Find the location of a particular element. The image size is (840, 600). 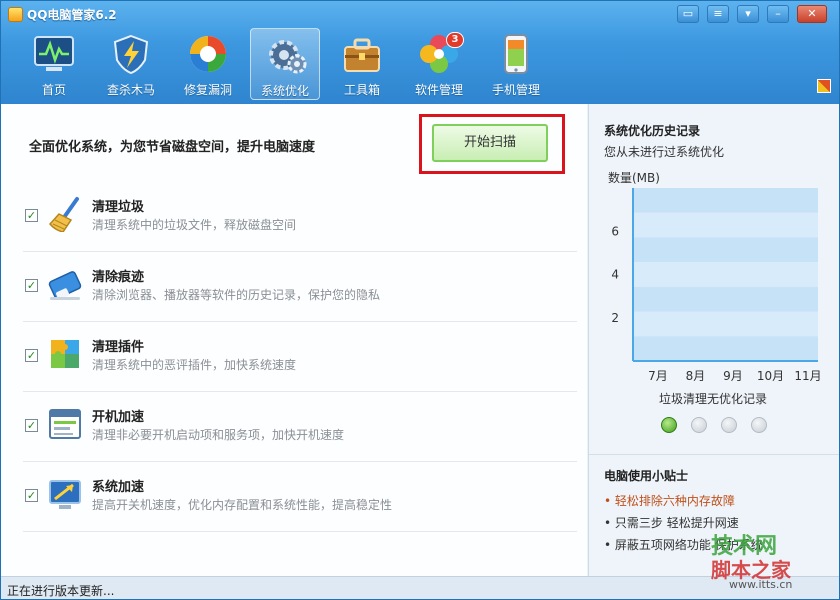

list-item: ✓ 清除痕迹清除浏览器、播放器等软件的历史记录，保护您的隐私 is located at coordinates (300, 287).